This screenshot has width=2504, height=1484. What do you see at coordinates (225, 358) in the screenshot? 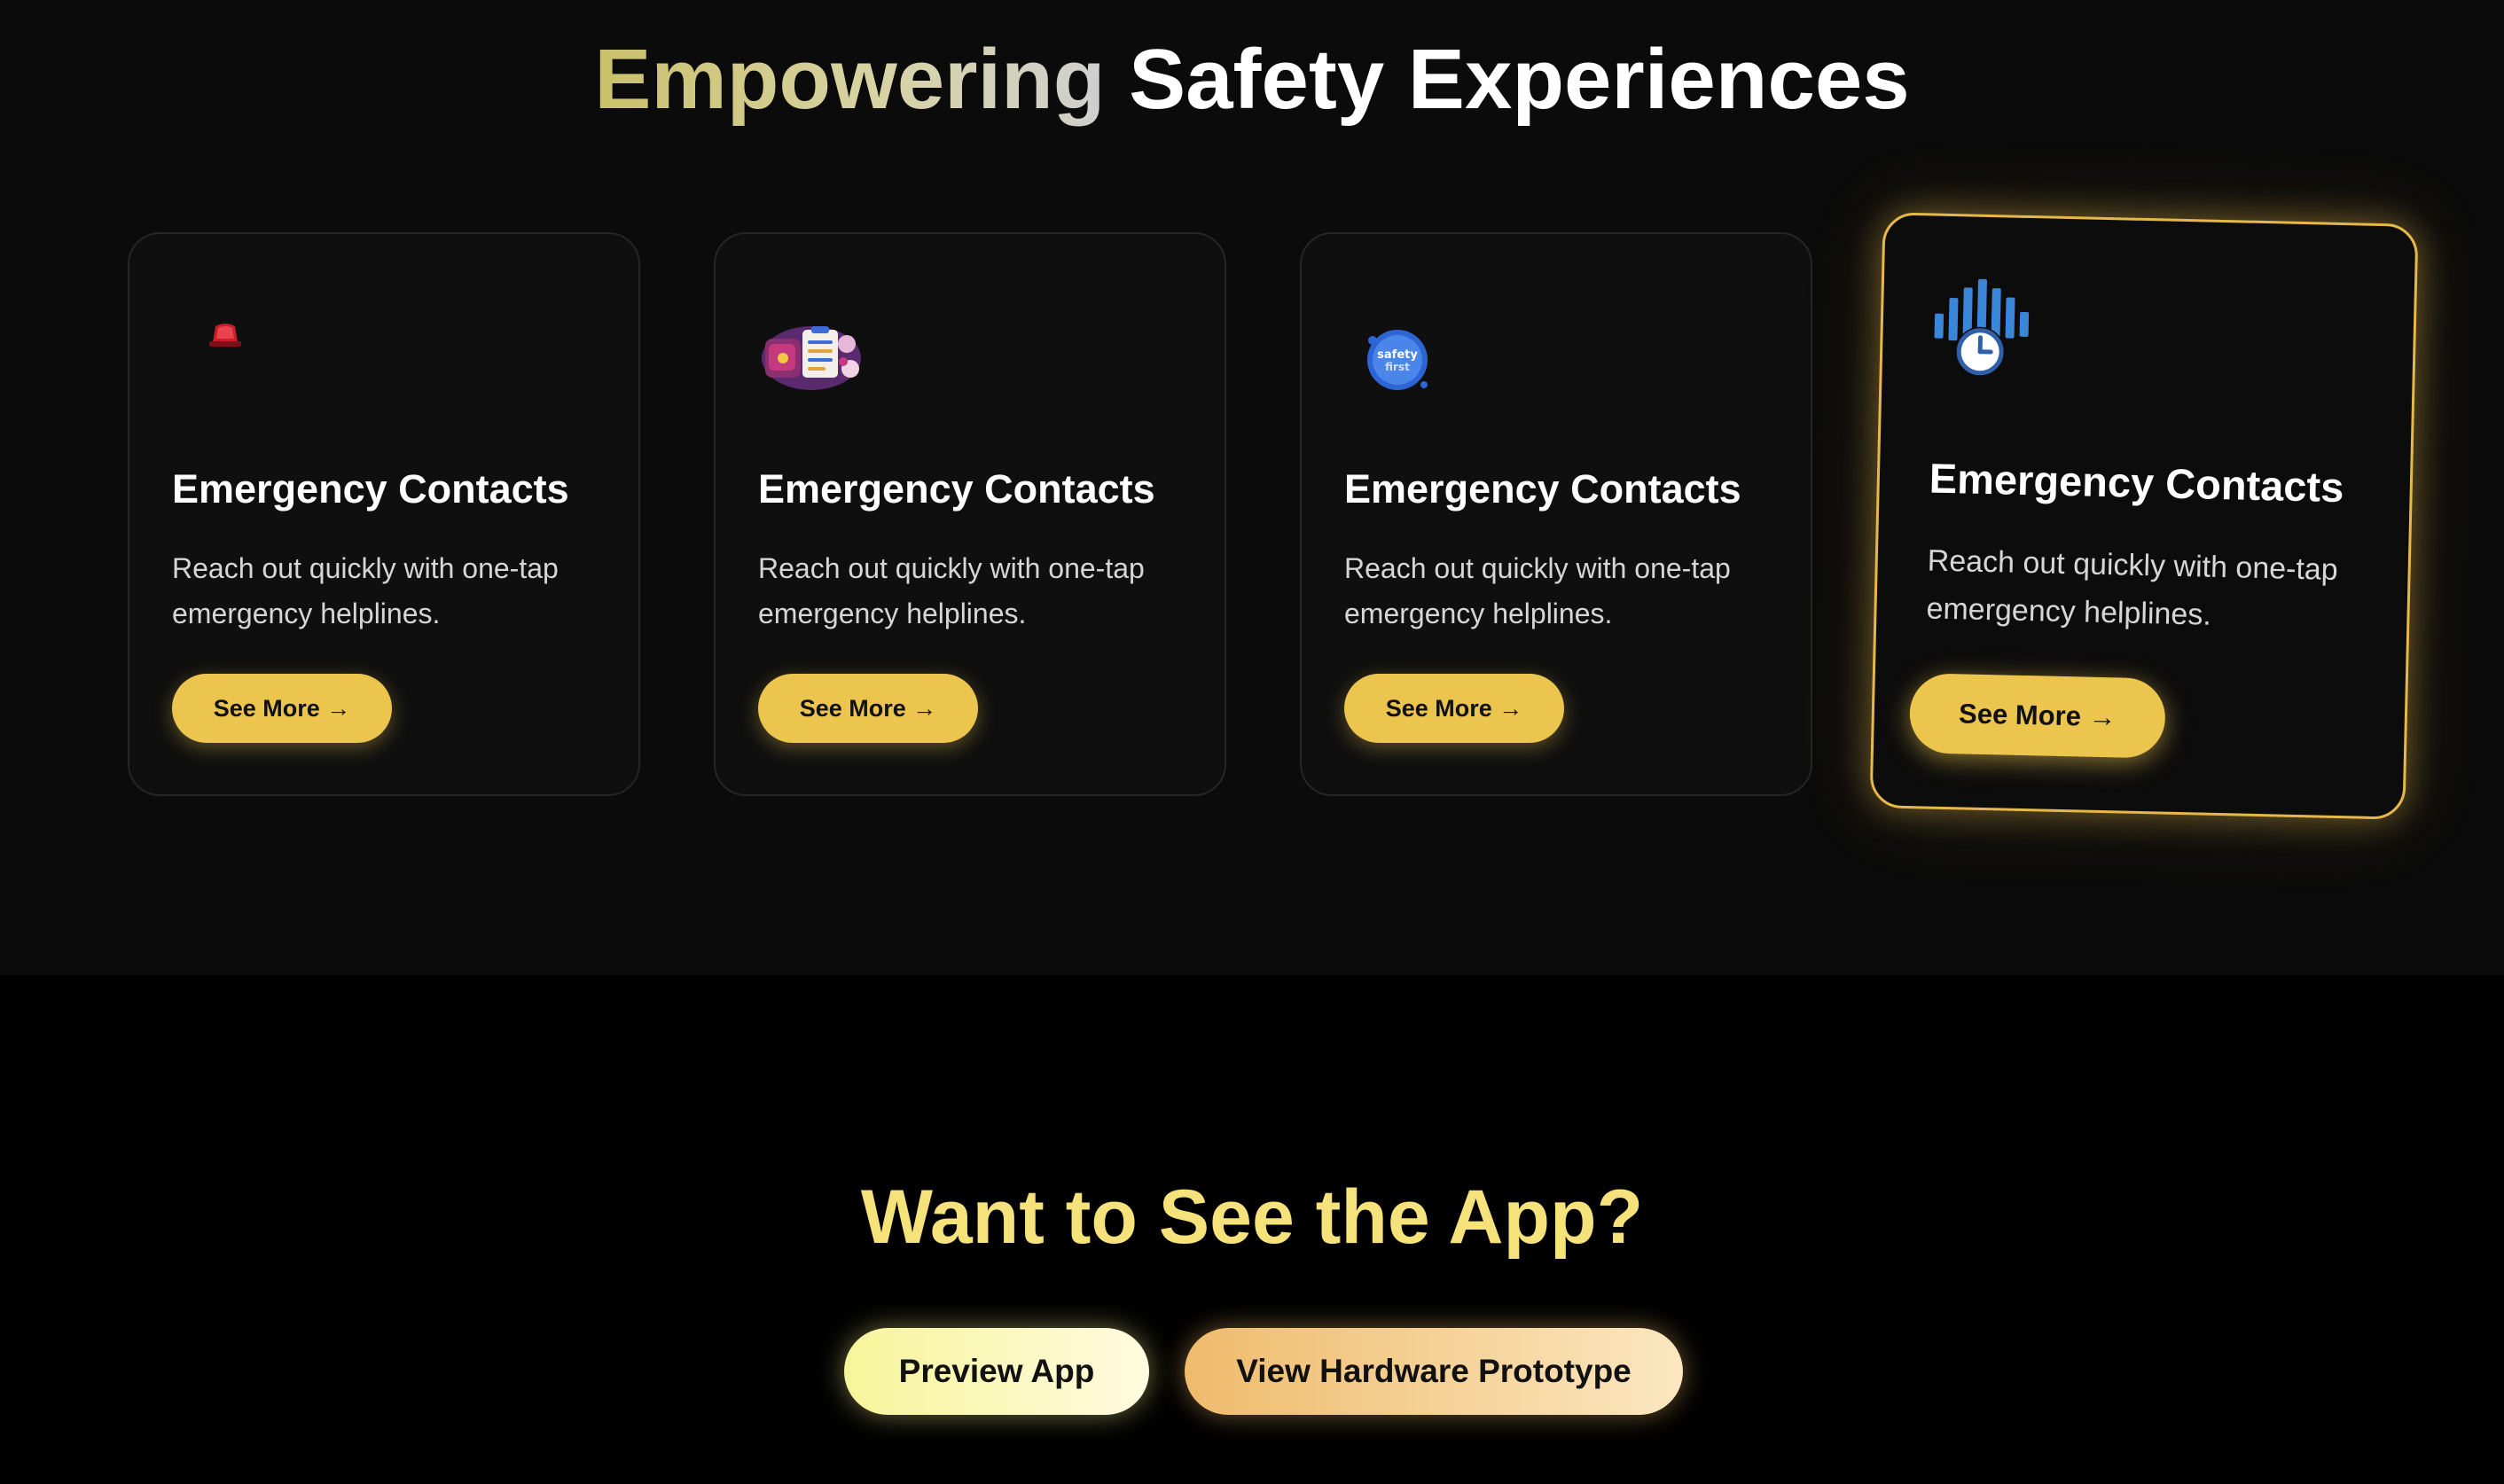
I see `siren-icon` at bounding box center [225, 358].